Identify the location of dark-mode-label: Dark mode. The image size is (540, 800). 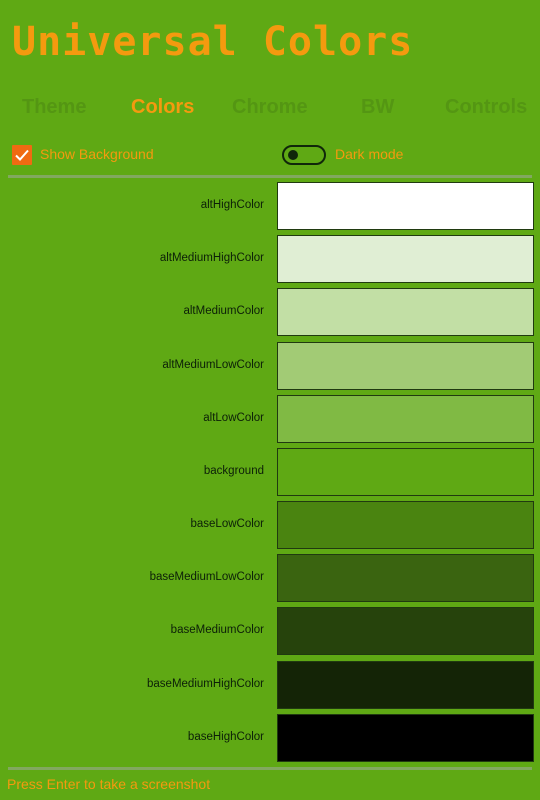
(369, 154).